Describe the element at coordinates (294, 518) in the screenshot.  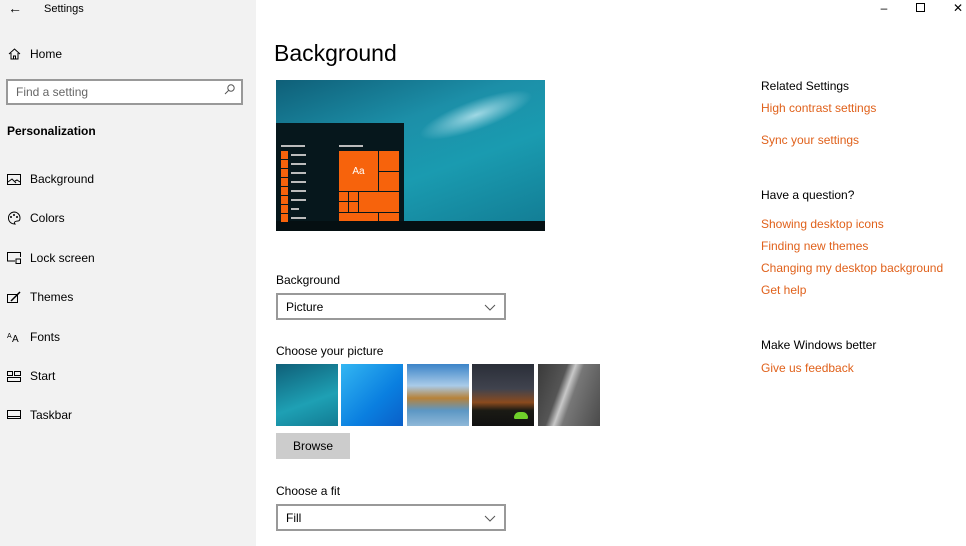
I see `fit-dropdown-value: Fill` at that location.